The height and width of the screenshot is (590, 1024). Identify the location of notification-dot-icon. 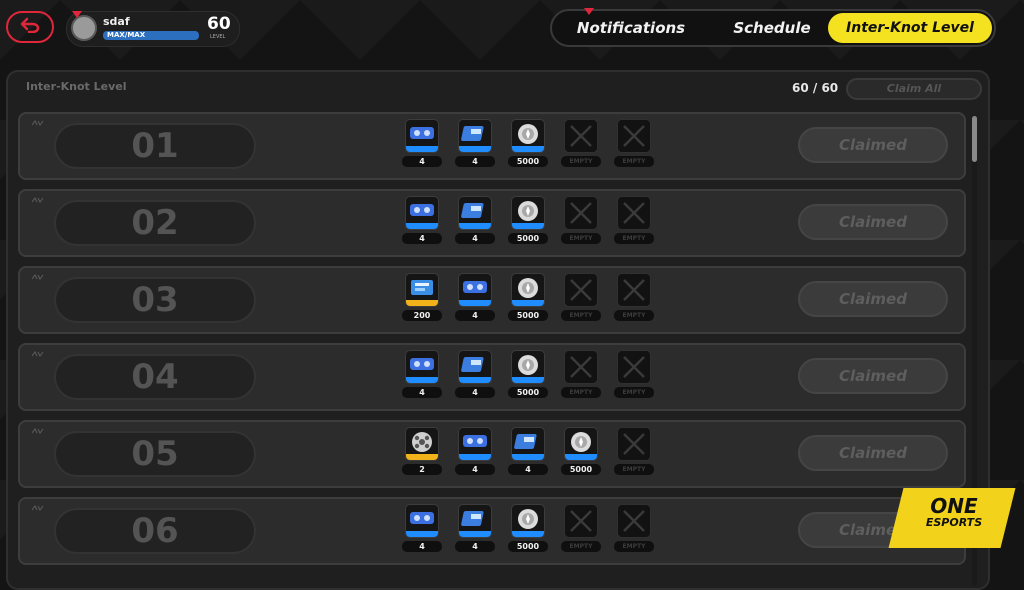
(589, 11).